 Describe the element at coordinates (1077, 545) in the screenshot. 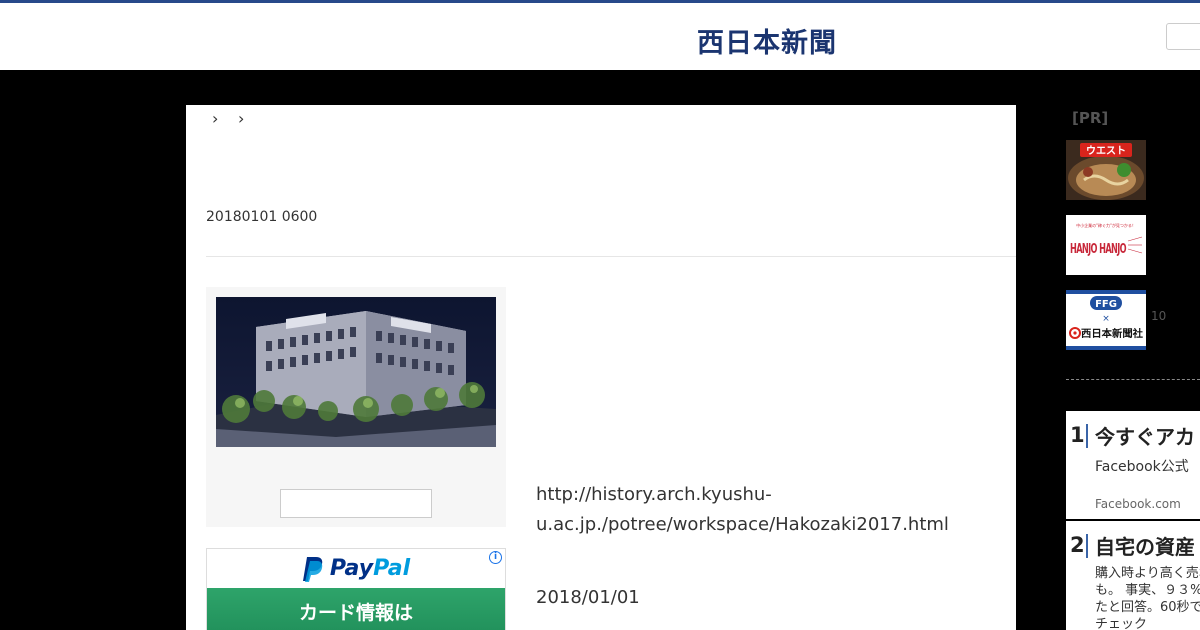

I see `ranking-number: 2` at that location.